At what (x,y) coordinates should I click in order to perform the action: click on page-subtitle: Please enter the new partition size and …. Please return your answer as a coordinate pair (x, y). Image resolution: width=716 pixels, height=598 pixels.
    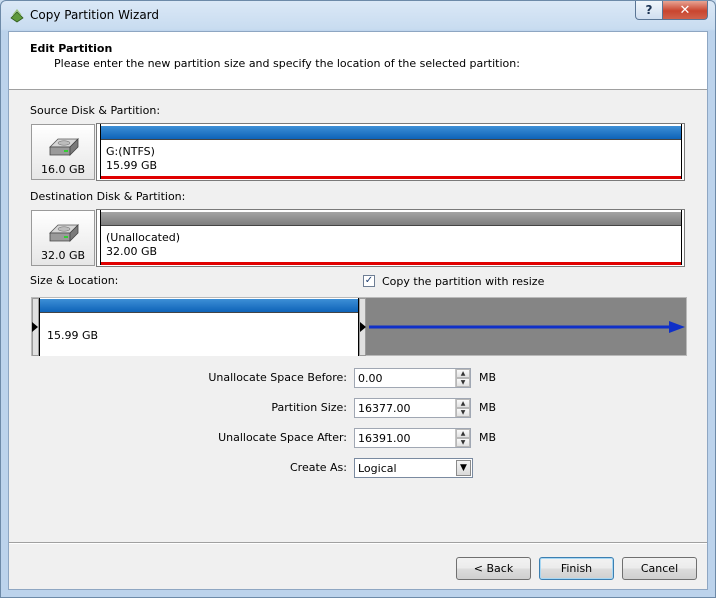
    Looking at the image, I should click on (287, 63).